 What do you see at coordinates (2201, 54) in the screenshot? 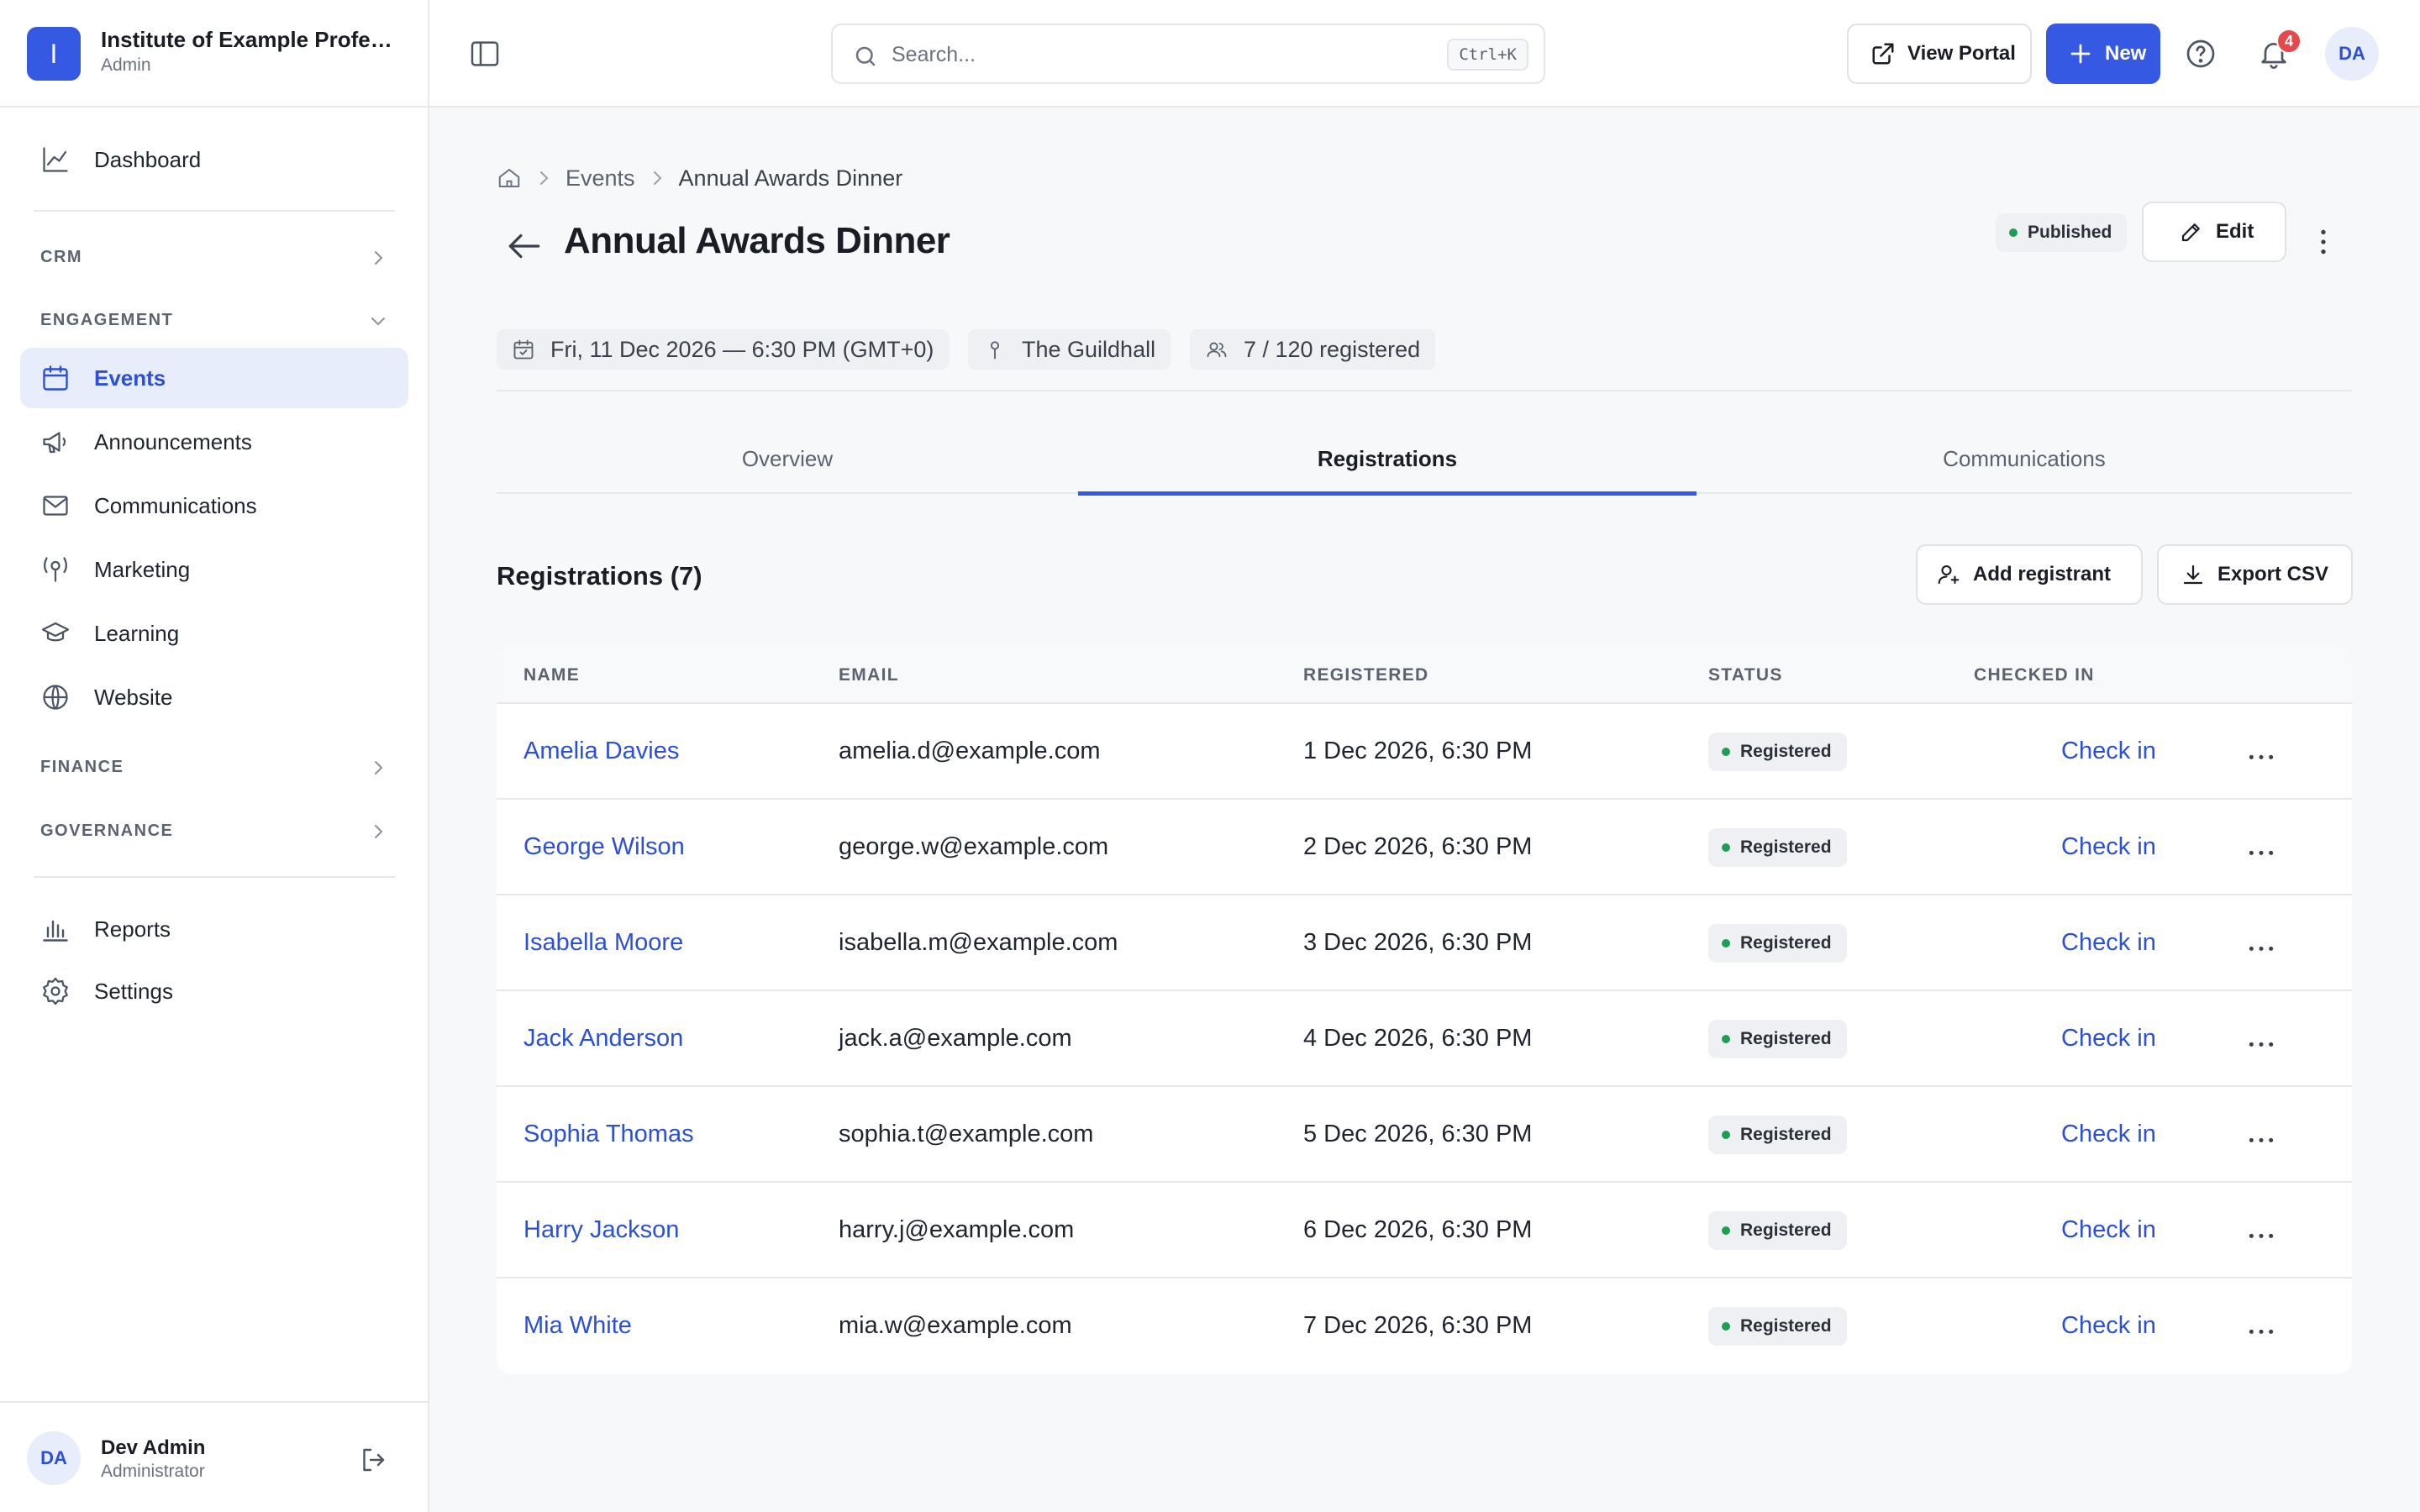
I see `help-icon` at bounding box center [2201, 54].